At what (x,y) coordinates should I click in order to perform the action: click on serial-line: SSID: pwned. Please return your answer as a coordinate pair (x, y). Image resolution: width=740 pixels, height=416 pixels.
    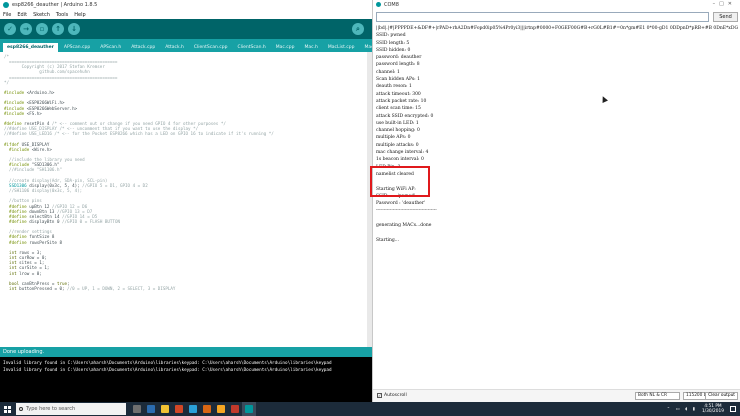
    Looking at the image, I should click on (391, 36).